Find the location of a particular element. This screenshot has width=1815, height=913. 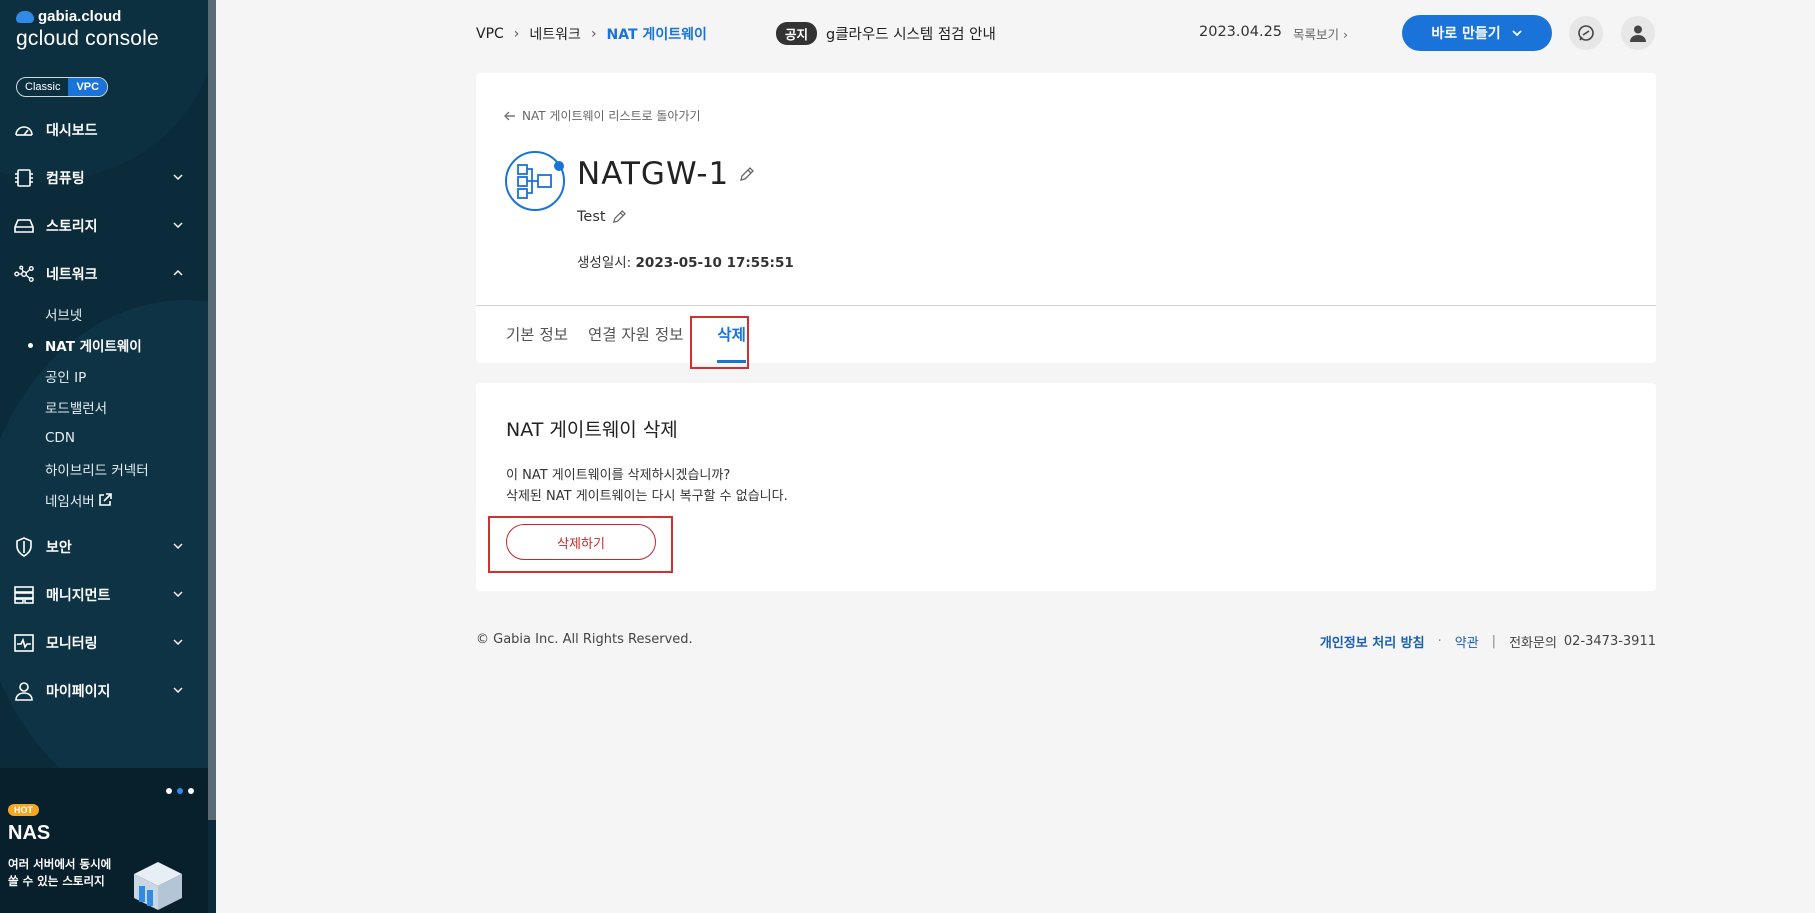

phone-number: 02-3473-3911 is located at coordinates (1609, 641).